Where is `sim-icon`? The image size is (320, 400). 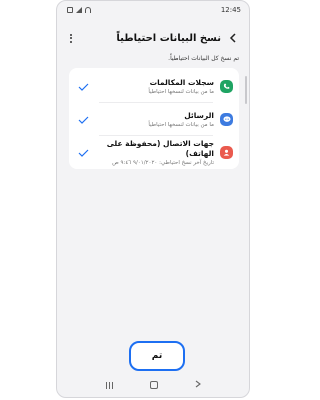
sim-icon is located at coordinates (70, 10).